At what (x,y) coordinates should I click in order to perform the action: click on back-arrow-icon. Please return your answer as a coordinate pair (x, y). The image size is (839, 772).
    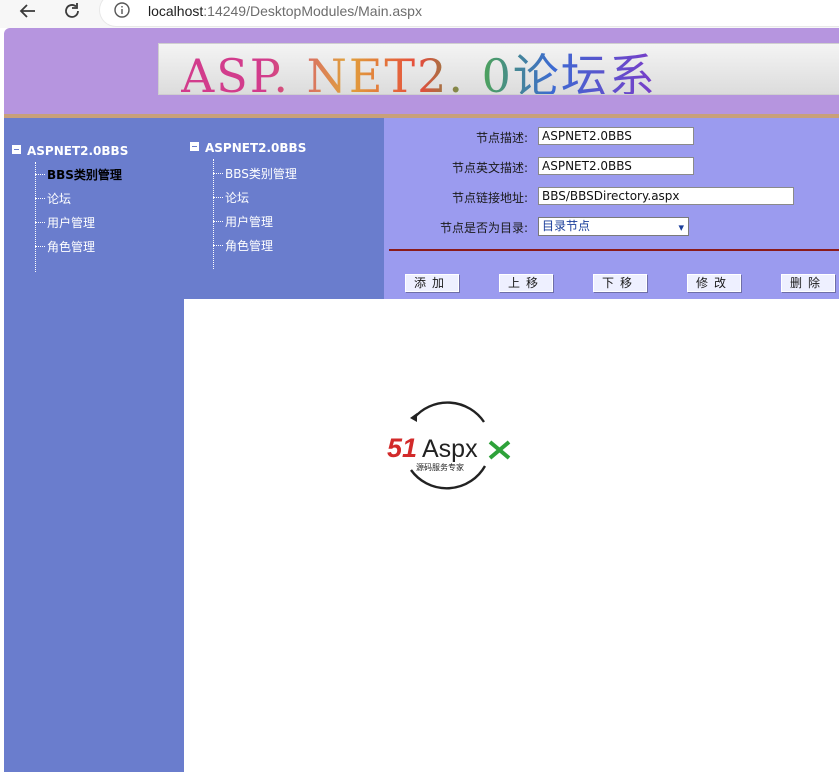
    Looking at the image, I should click on (28, 11).